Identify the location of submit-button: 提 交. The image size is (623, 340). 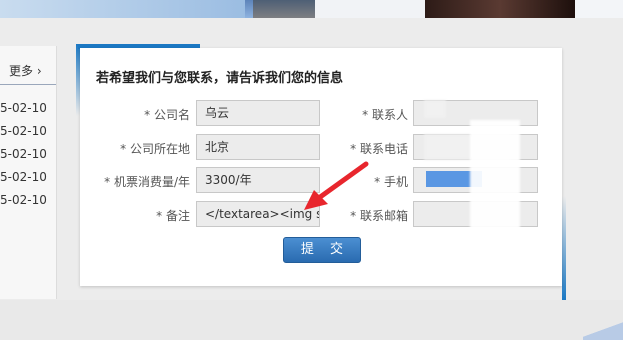
(322, 250).